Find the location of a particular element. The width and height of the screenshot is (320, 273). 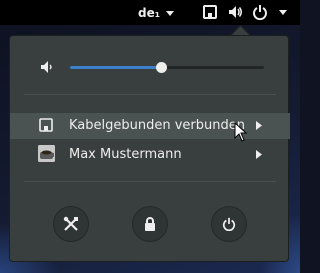

volume-low-icon is located at coordinates (46, 67).